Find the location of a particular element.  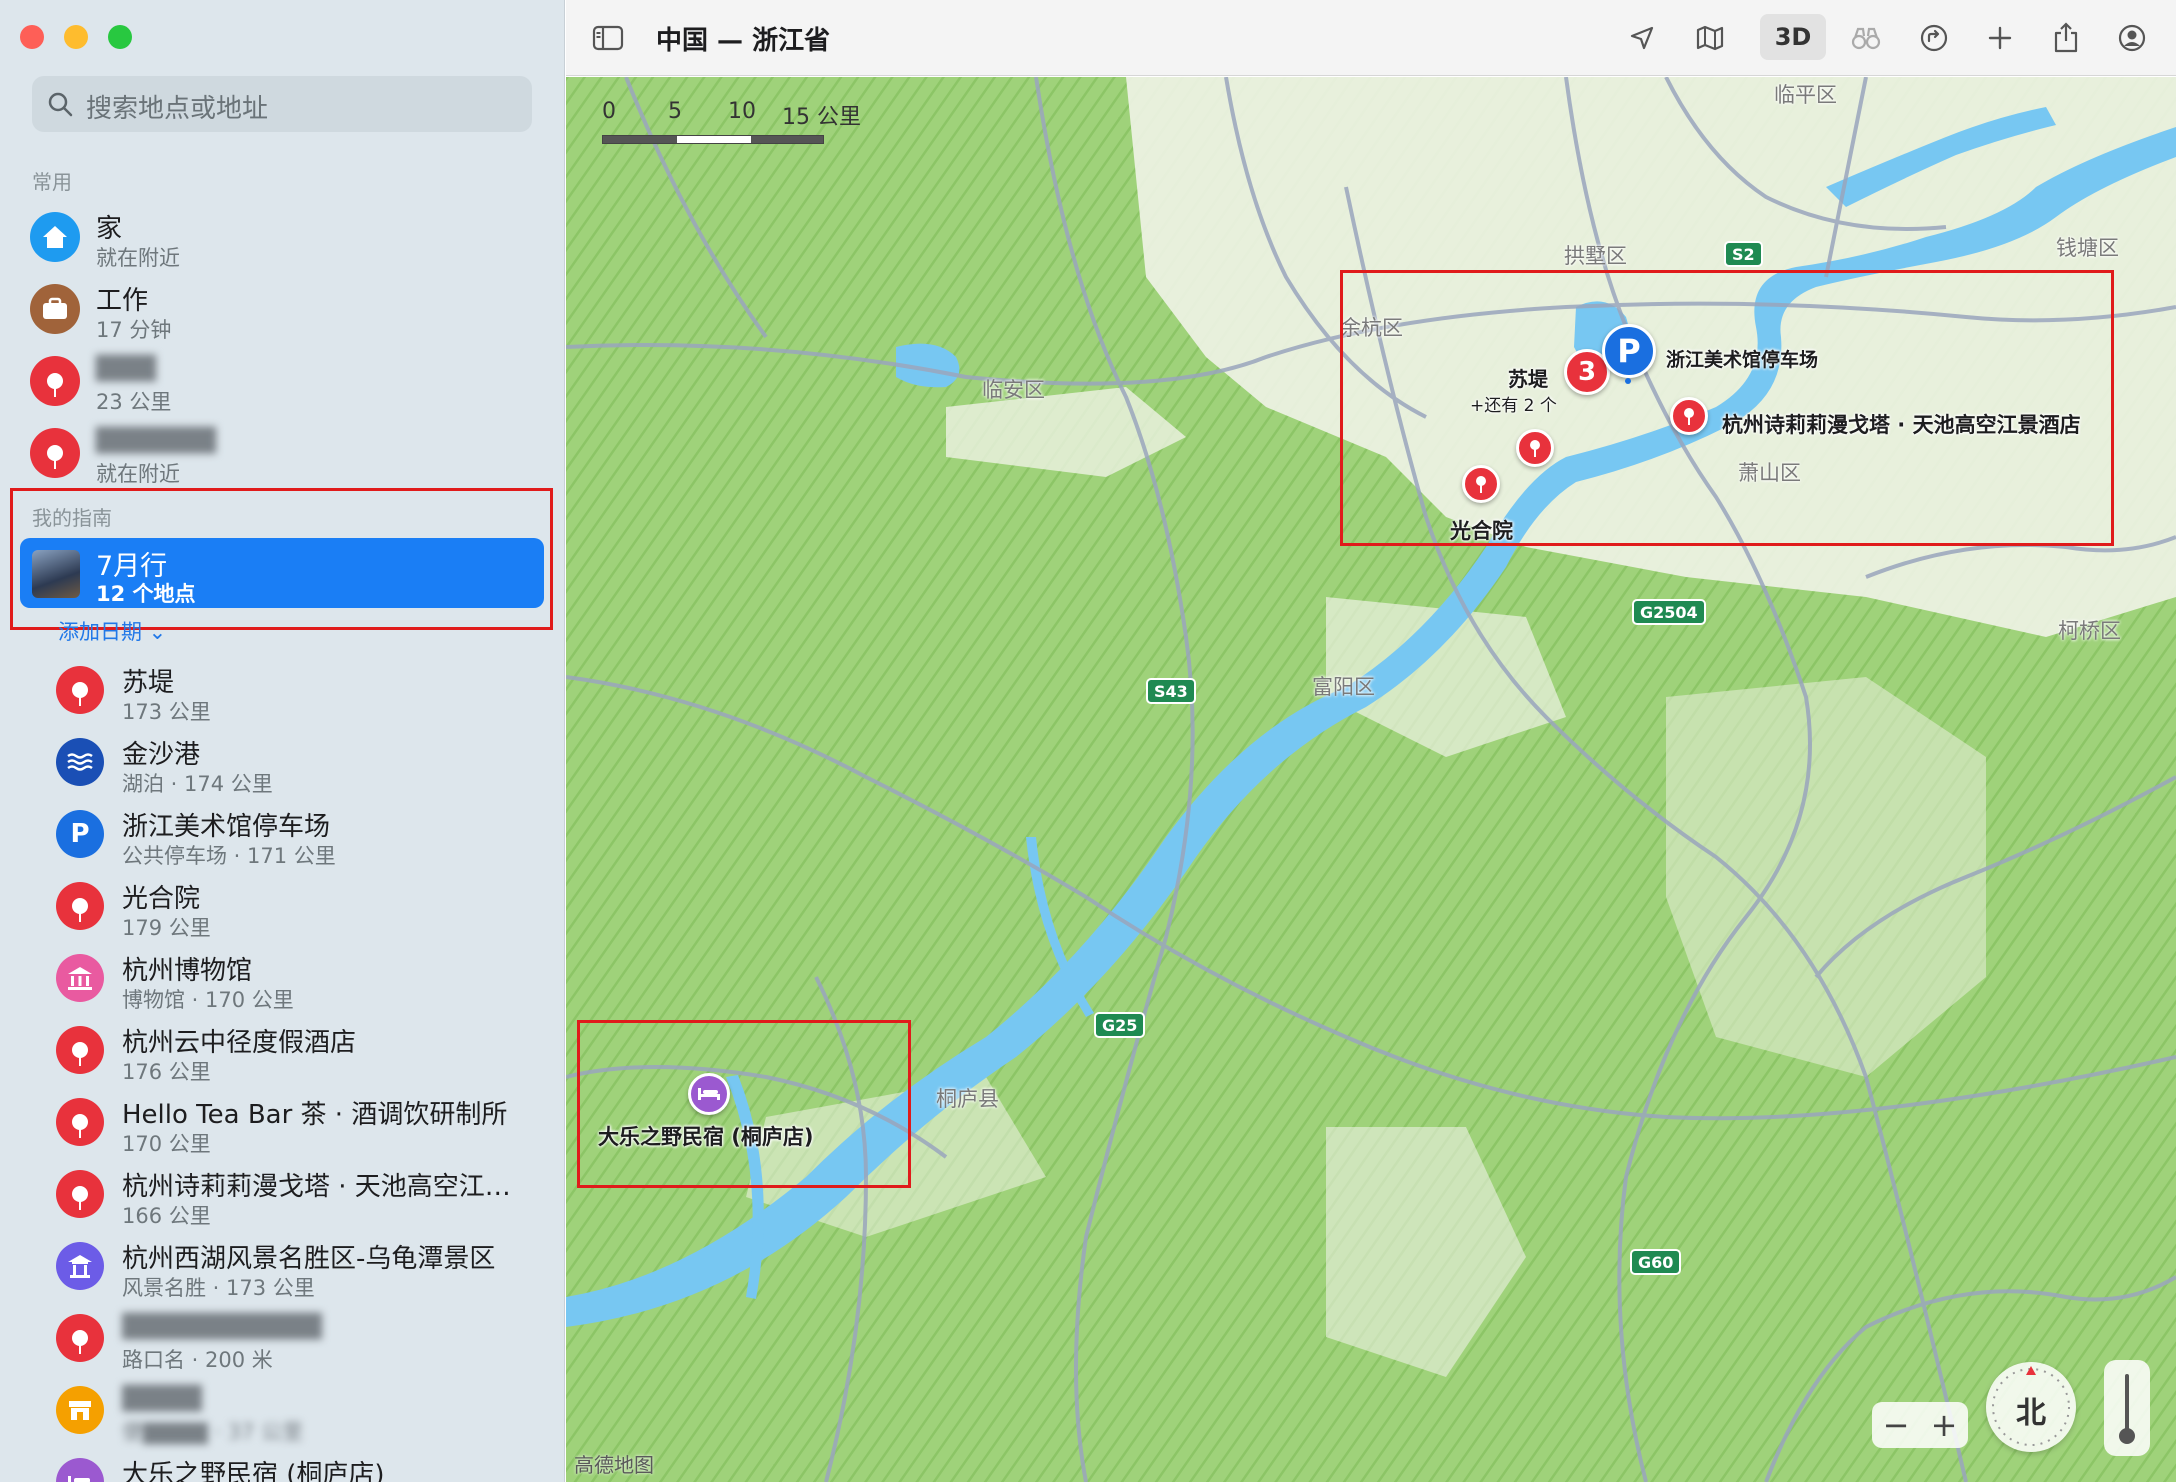

list-item-subtitle: 公共停车场 · 171 公里 is located at coordinates (229, 856).